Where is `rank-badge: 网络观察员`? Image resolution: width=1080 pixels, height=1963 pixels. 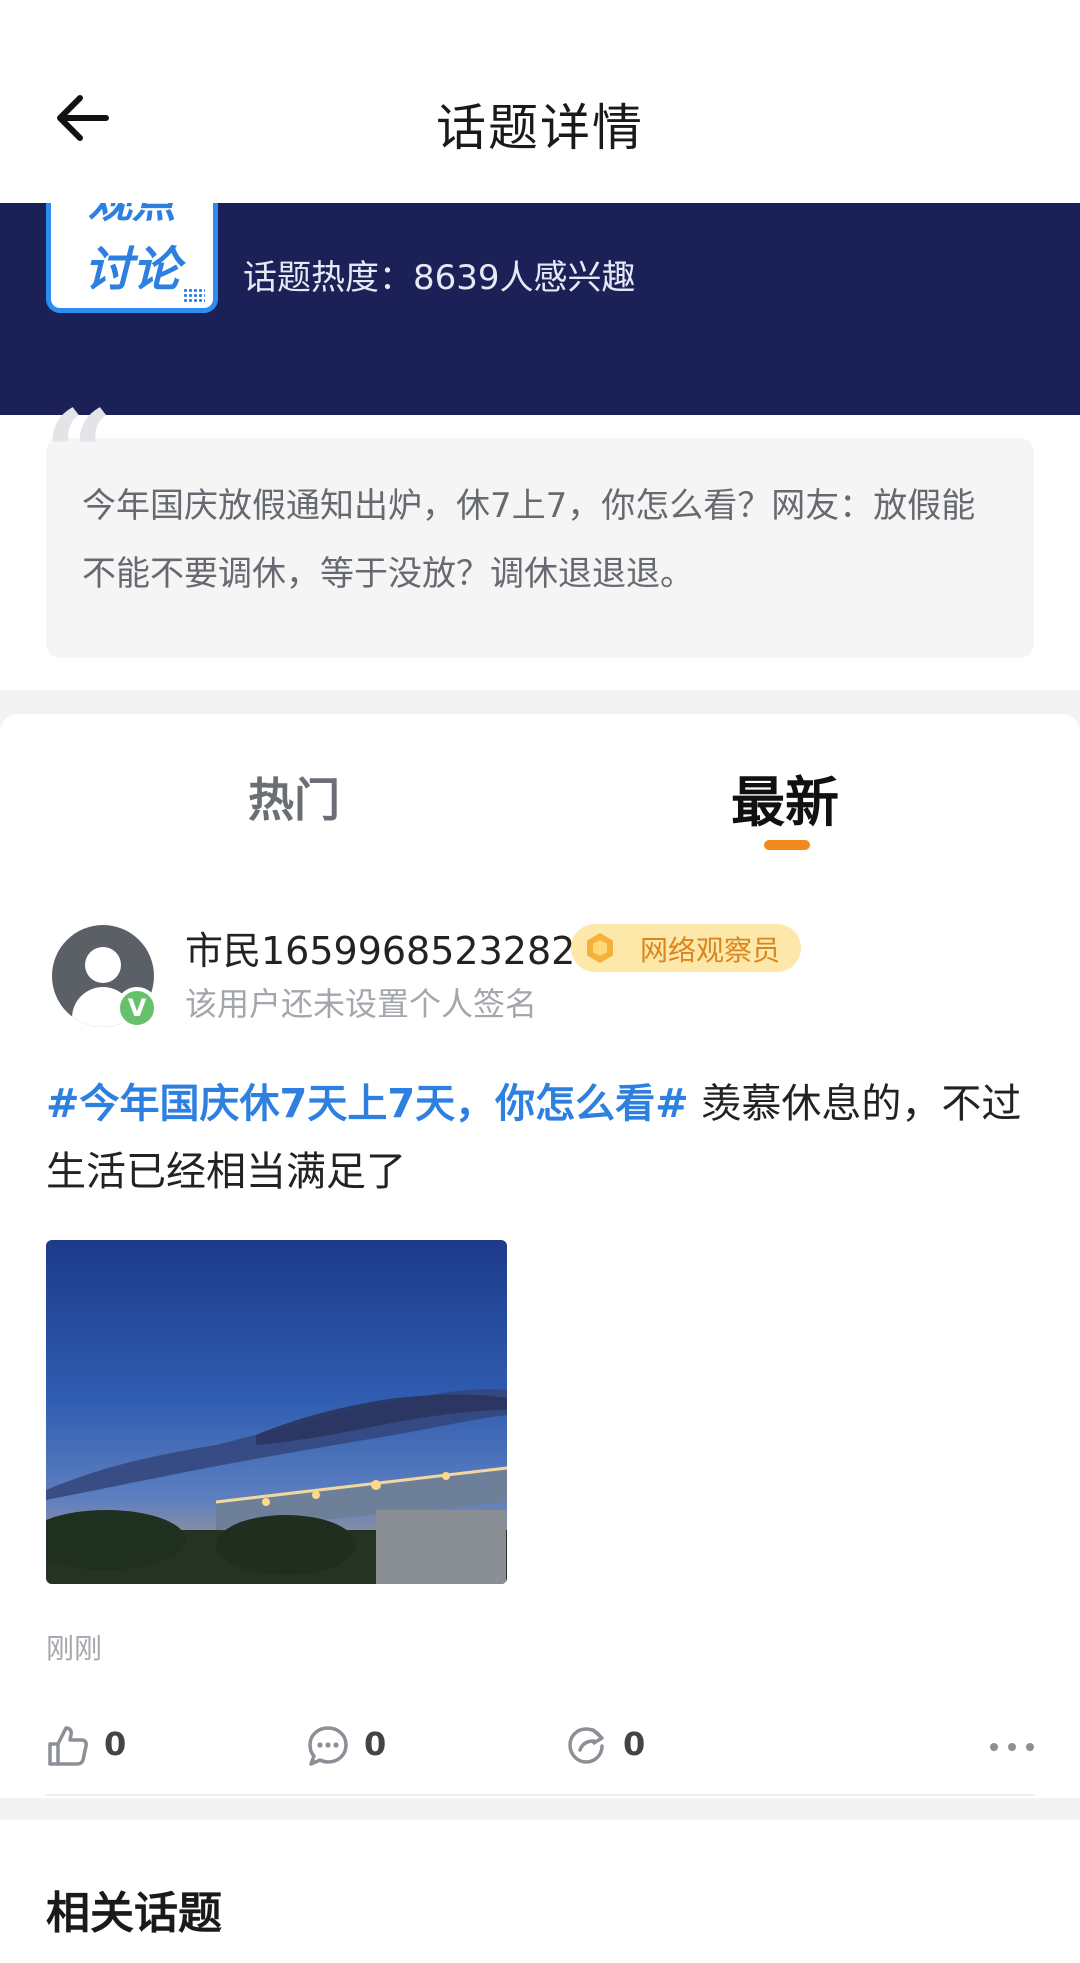
rank-badge: 网络观察员 is located at coordinates (686, 948).